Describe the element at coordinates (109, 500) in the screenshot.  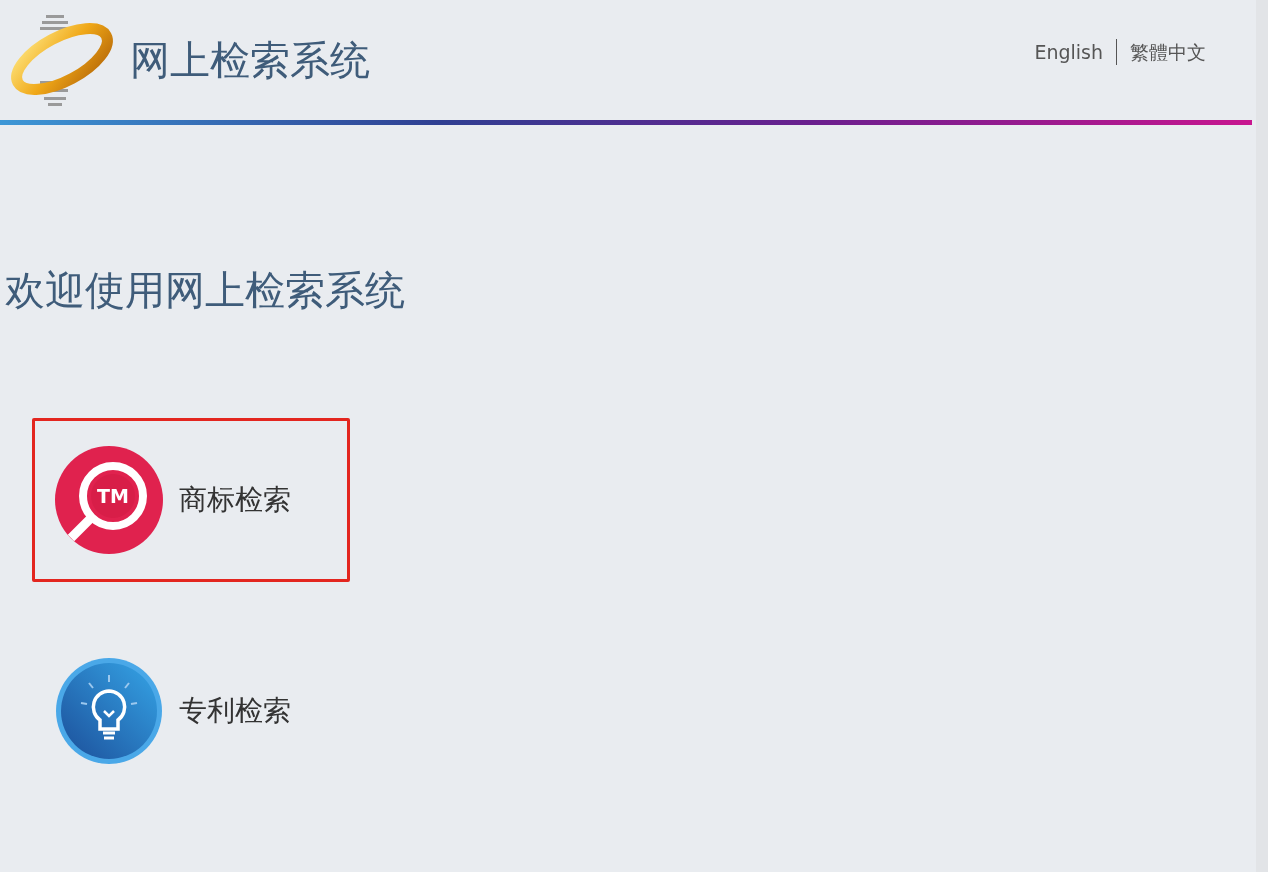
I see `trademark-search-icon: TM` at that location.